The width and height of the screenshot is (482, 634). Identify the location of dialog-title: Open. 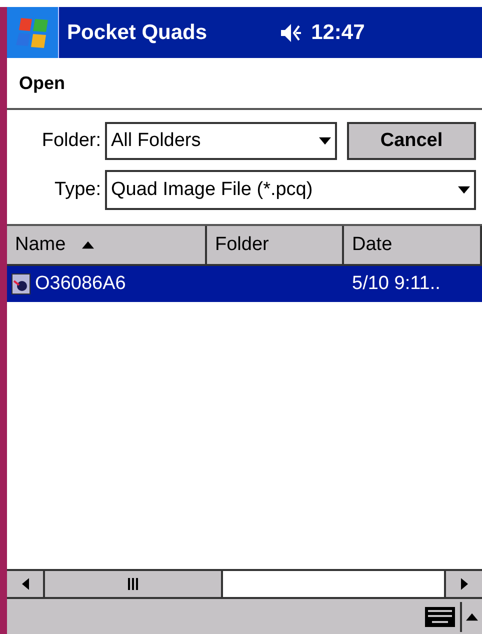
(42, 83).